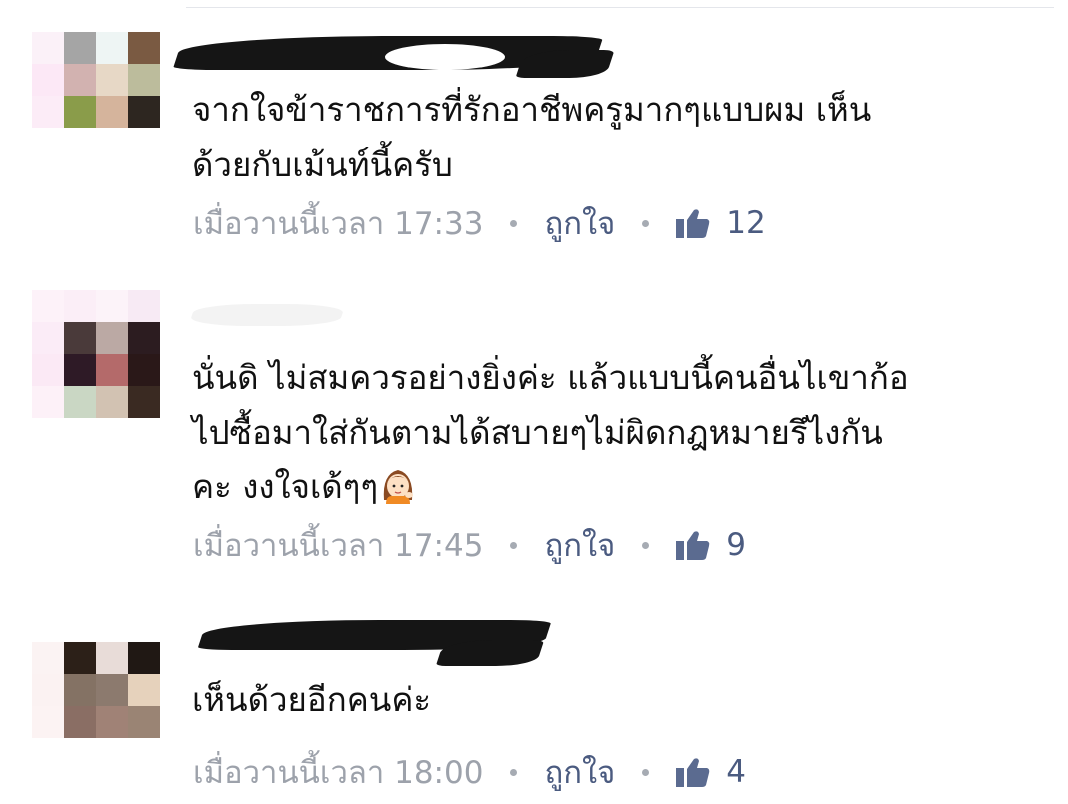 The width and height of the screenshot is (1068, 804). I want to click on like-count: 9, so click(736, 545).